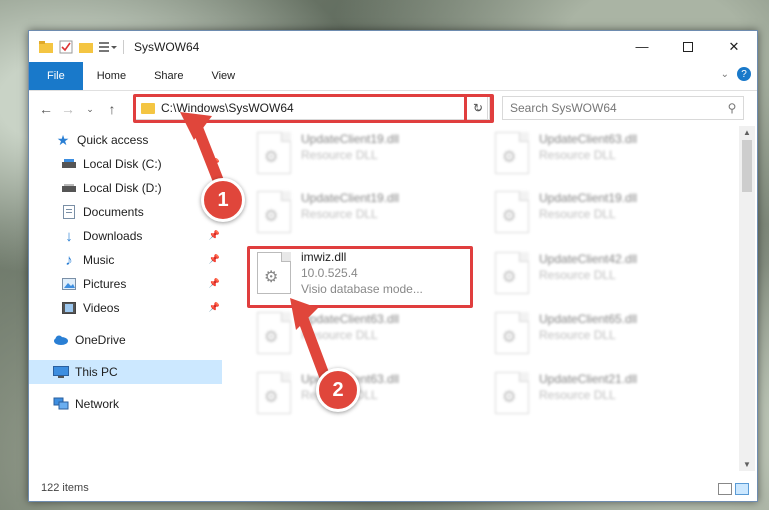 The image size is (769, 510). Describe the element at coordinates (223, 200) in the screenshot. I see `callout-badge-1: 1` at that location.